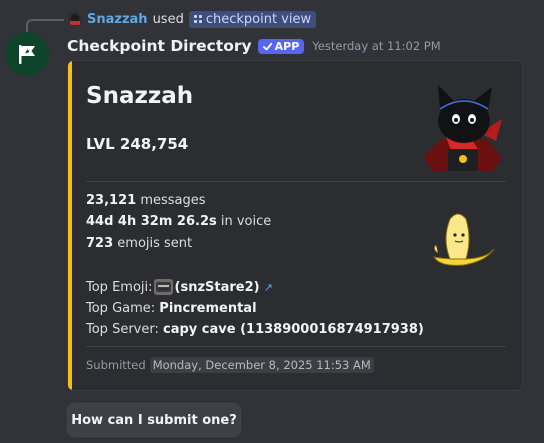 The height and width of the screenshot is (443, 544). Describe the element at coordinates (296, 181) in the screenshot. I see `embed-divider` at that location.